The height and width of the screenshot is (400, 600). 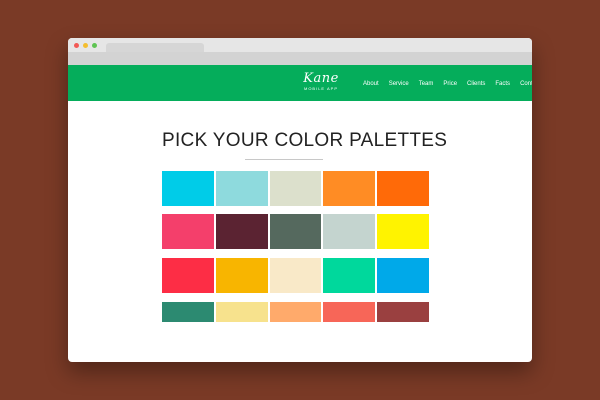 I want to click on nav-item-facts: Facts, so click(x=502, y=84).